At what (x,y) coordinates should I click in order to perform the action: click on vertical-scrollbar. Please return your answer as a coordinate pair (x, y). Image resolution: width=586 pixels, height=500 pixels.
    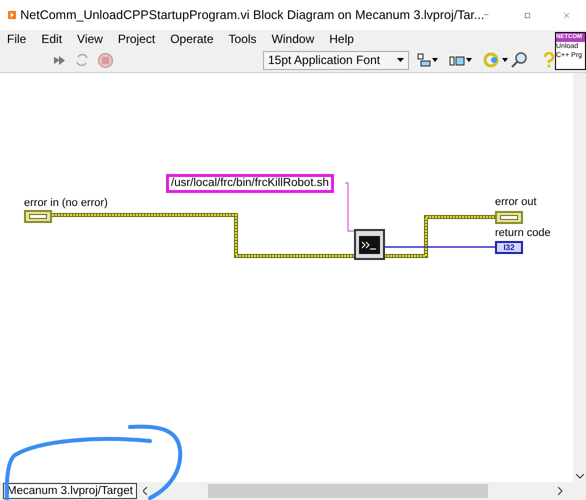
    Looking at the image, I should click on (579, 277).